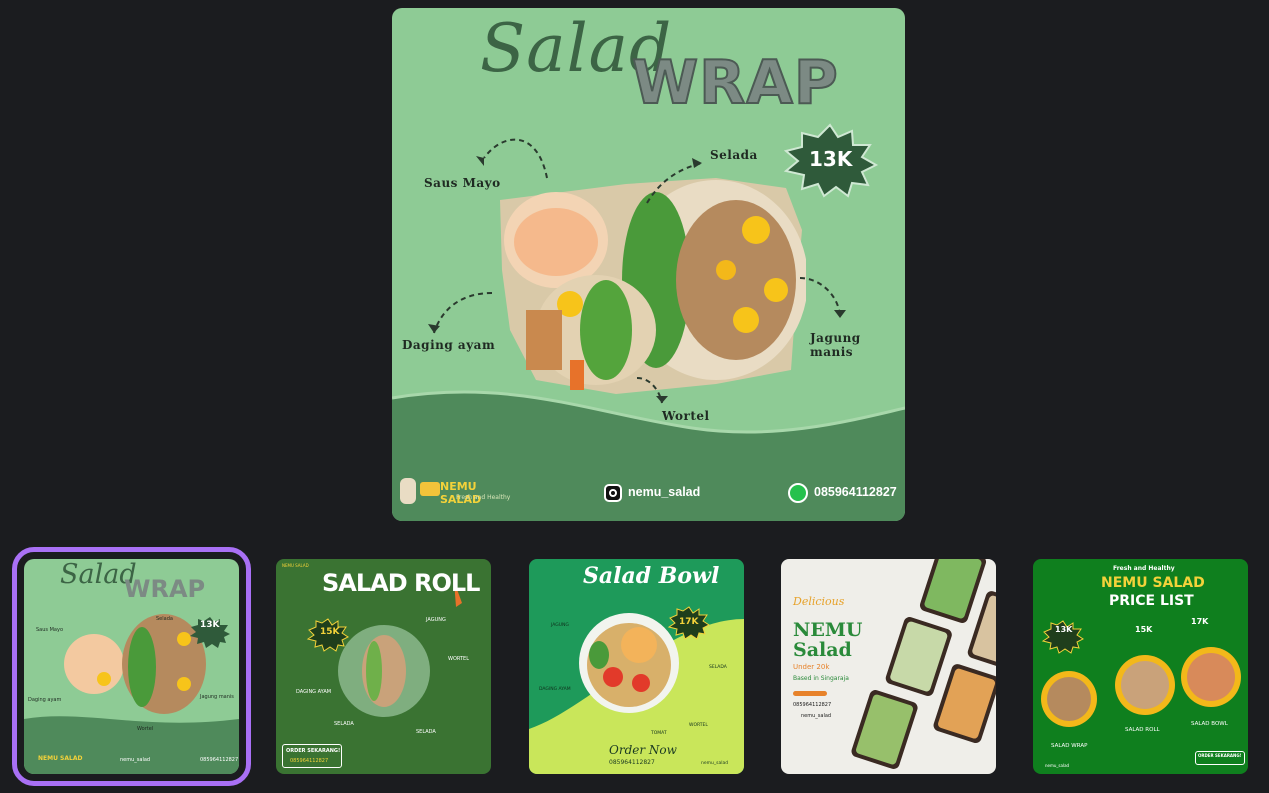 This screenshot has height=793, width=1269. I want to click on thumb-title: SALAD ROLL, so click(401, 583).